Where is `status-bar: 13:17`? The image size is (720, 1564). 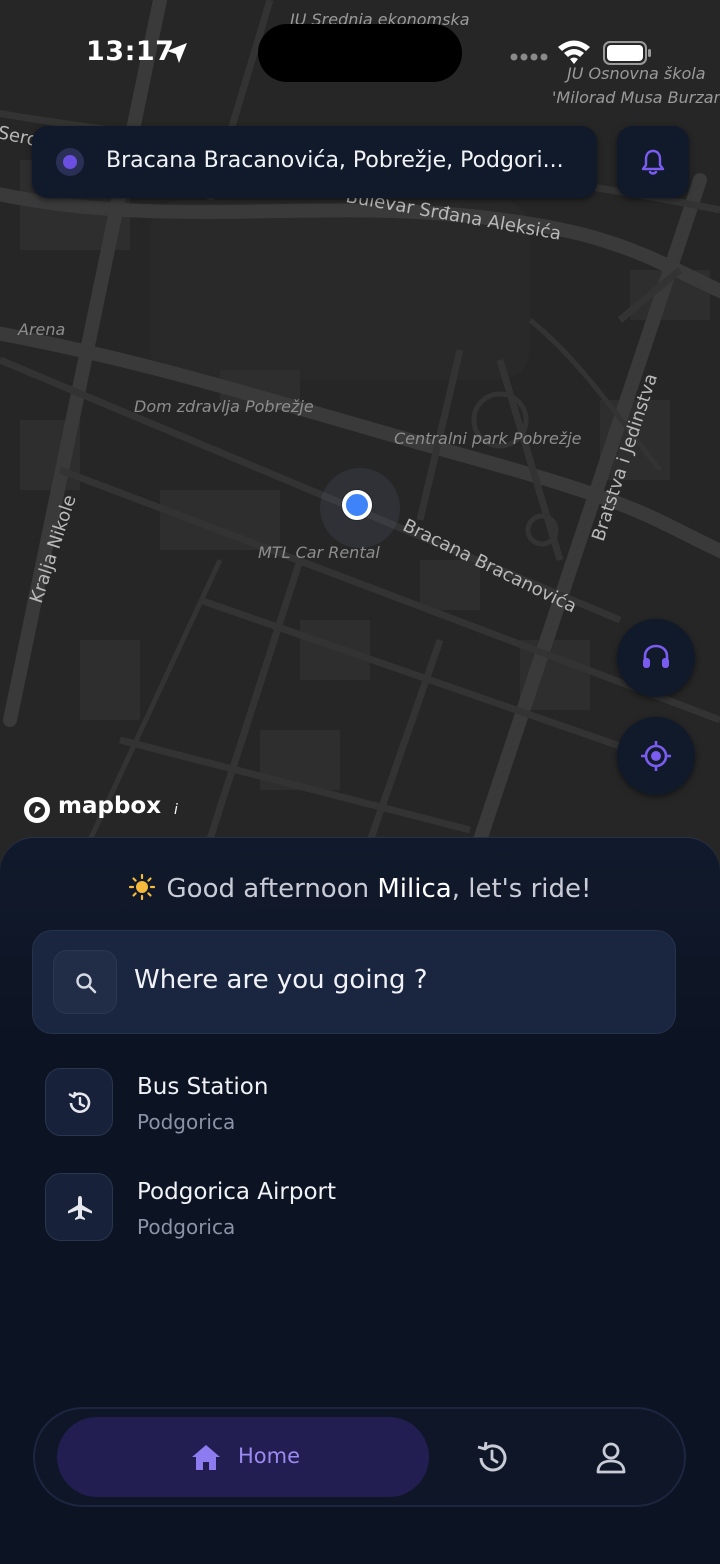
status-bar: 13:17 is located at coordinates (360, 55).